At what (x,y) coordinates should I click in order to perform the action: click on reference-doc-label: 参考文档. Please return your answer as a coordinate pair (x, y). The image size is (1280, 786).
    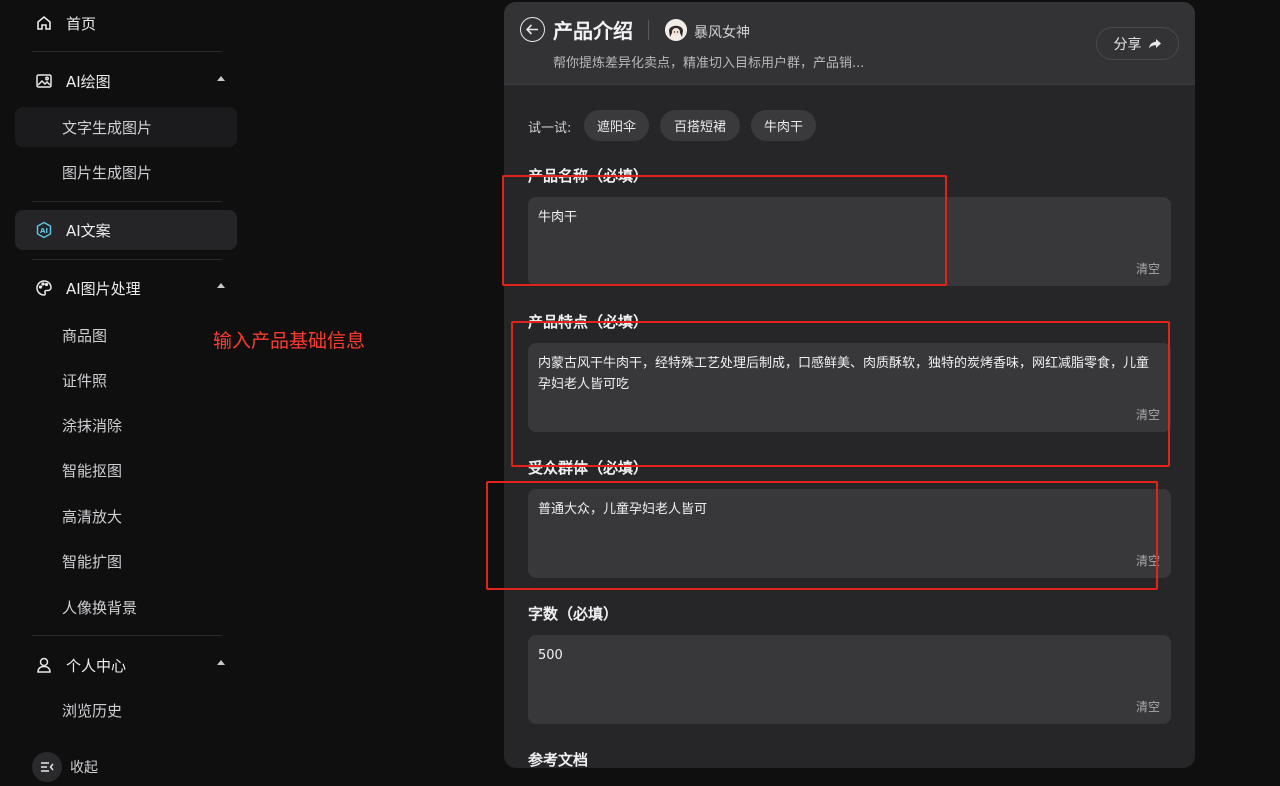
    Looking at the image, I should click on (558, 759).